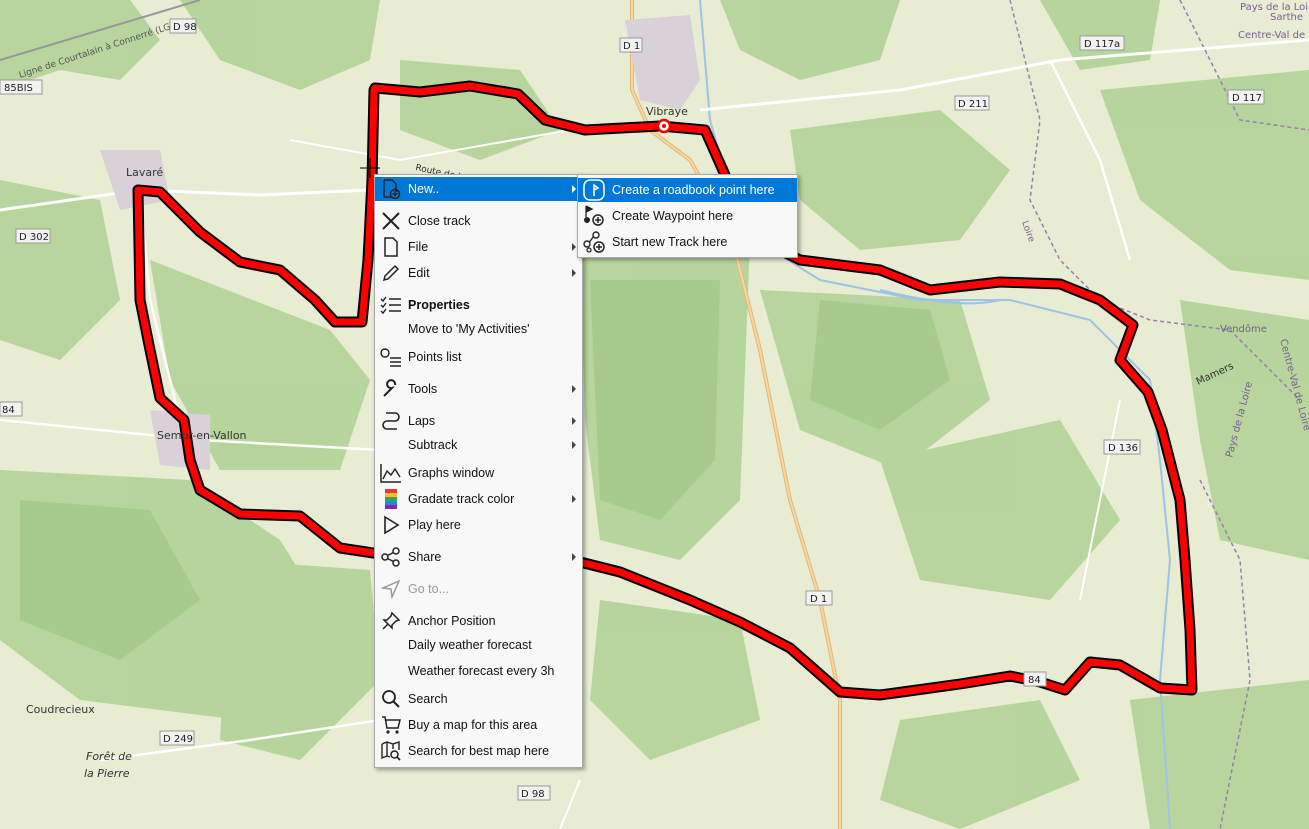 This screenshot has width=1309, height=829. Describe the element at coordinates (693, 190) in the screenshot. I see `menu-item-label: Create a roadbook point here` at that location.